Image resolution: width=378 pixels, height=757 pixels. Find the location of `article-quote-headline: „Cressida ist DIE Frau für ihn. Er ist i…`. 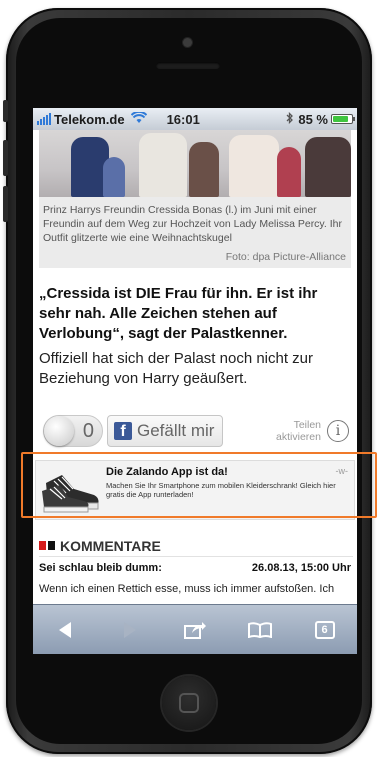

article-quote-headline: „Cressida ist DIE Frau für ihn. Er ist i… is located at coordinates (178, 313).